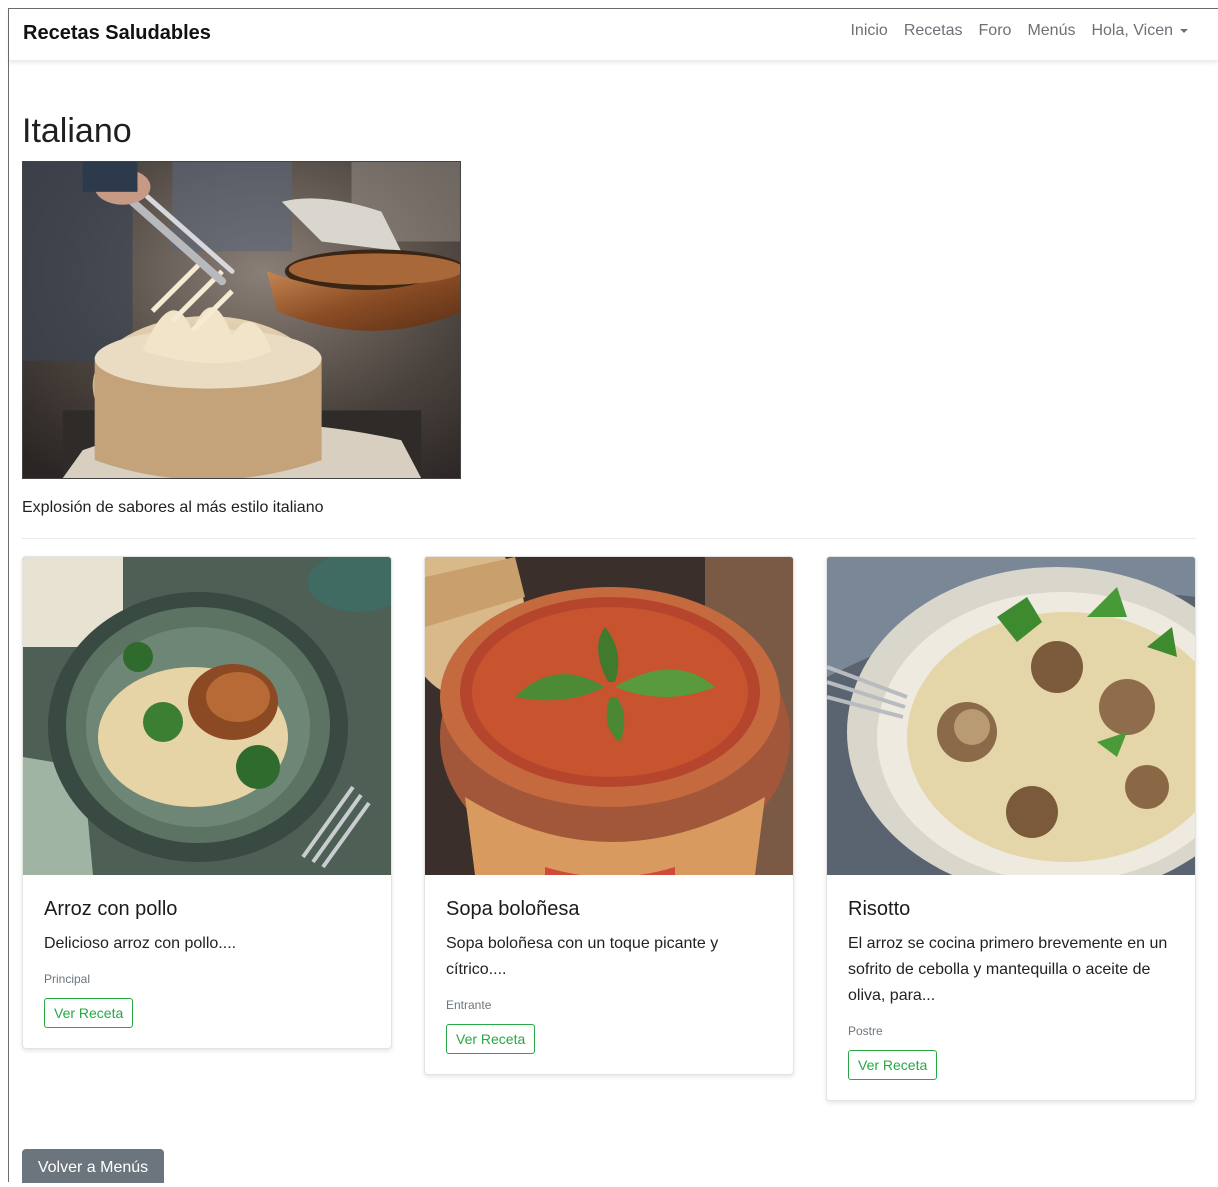 The height and width of the screenshot is (1187, 1218). Describe the element at coordinates (1019, 31) in the screenshot. I see `nav-links: Inicio Recetas Foro Menús Hola, Vicen` at that location.